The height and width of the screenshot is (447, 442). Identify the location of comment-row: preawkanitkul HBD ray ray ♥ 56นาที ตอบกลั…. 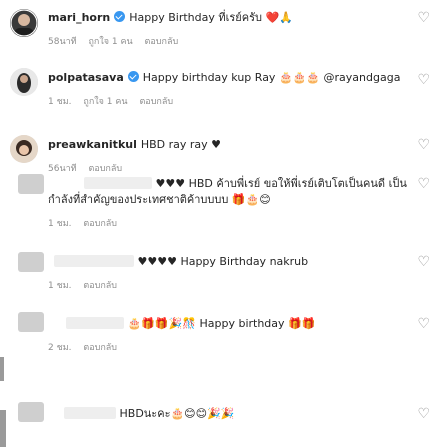
(221, 152).